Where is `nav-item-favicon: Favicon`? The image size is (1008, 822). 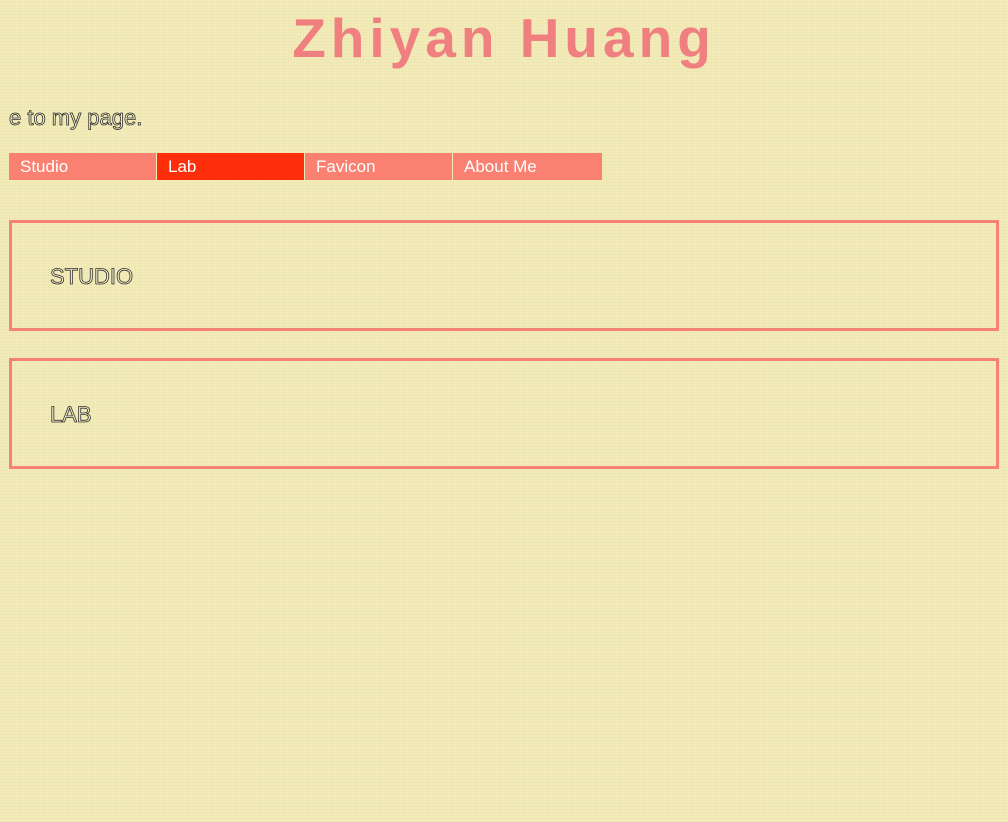
nav-item-favicon: Favicon is located at coordinates (379, 166).